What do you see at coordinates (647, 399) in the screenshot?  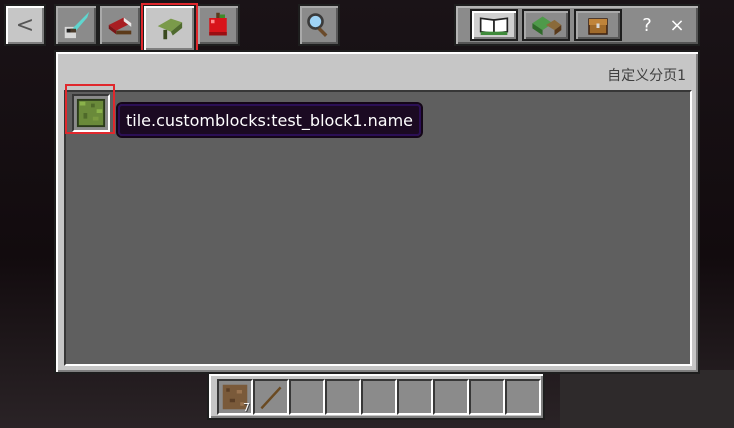 I see `world-shadow` at bounding box center [647, 399].